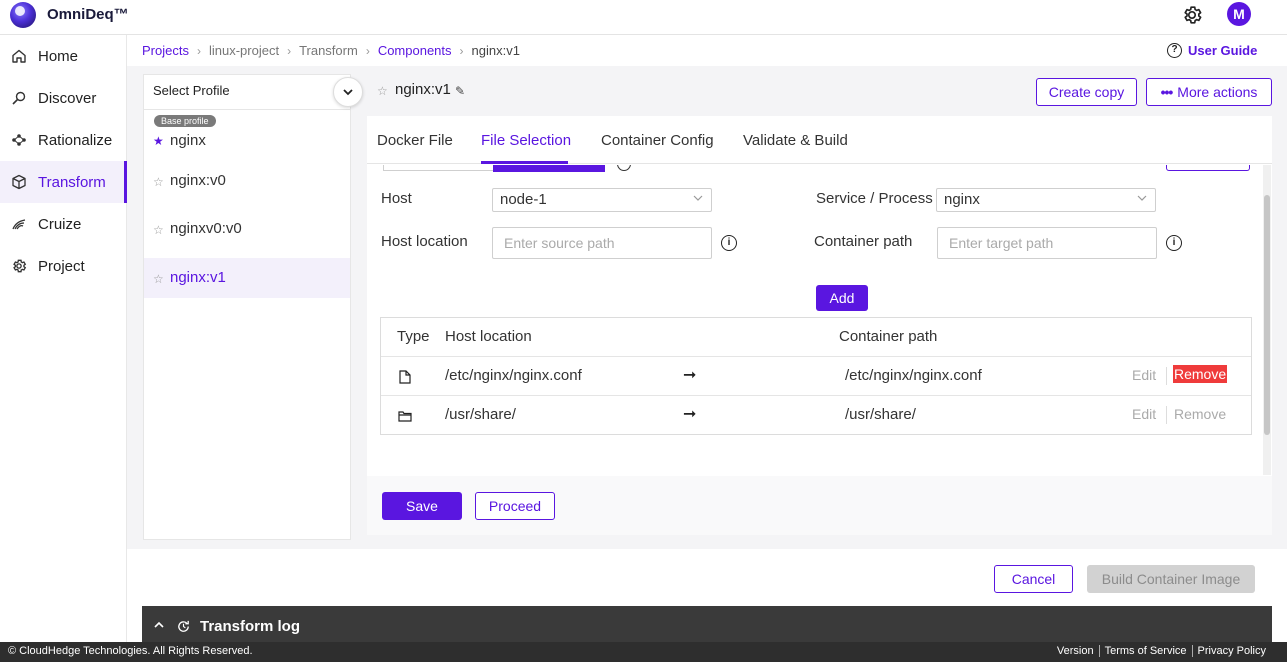  Describe the element at coordinates (23, 15) in the screenshot. I see `omnideq-logo` at that location.